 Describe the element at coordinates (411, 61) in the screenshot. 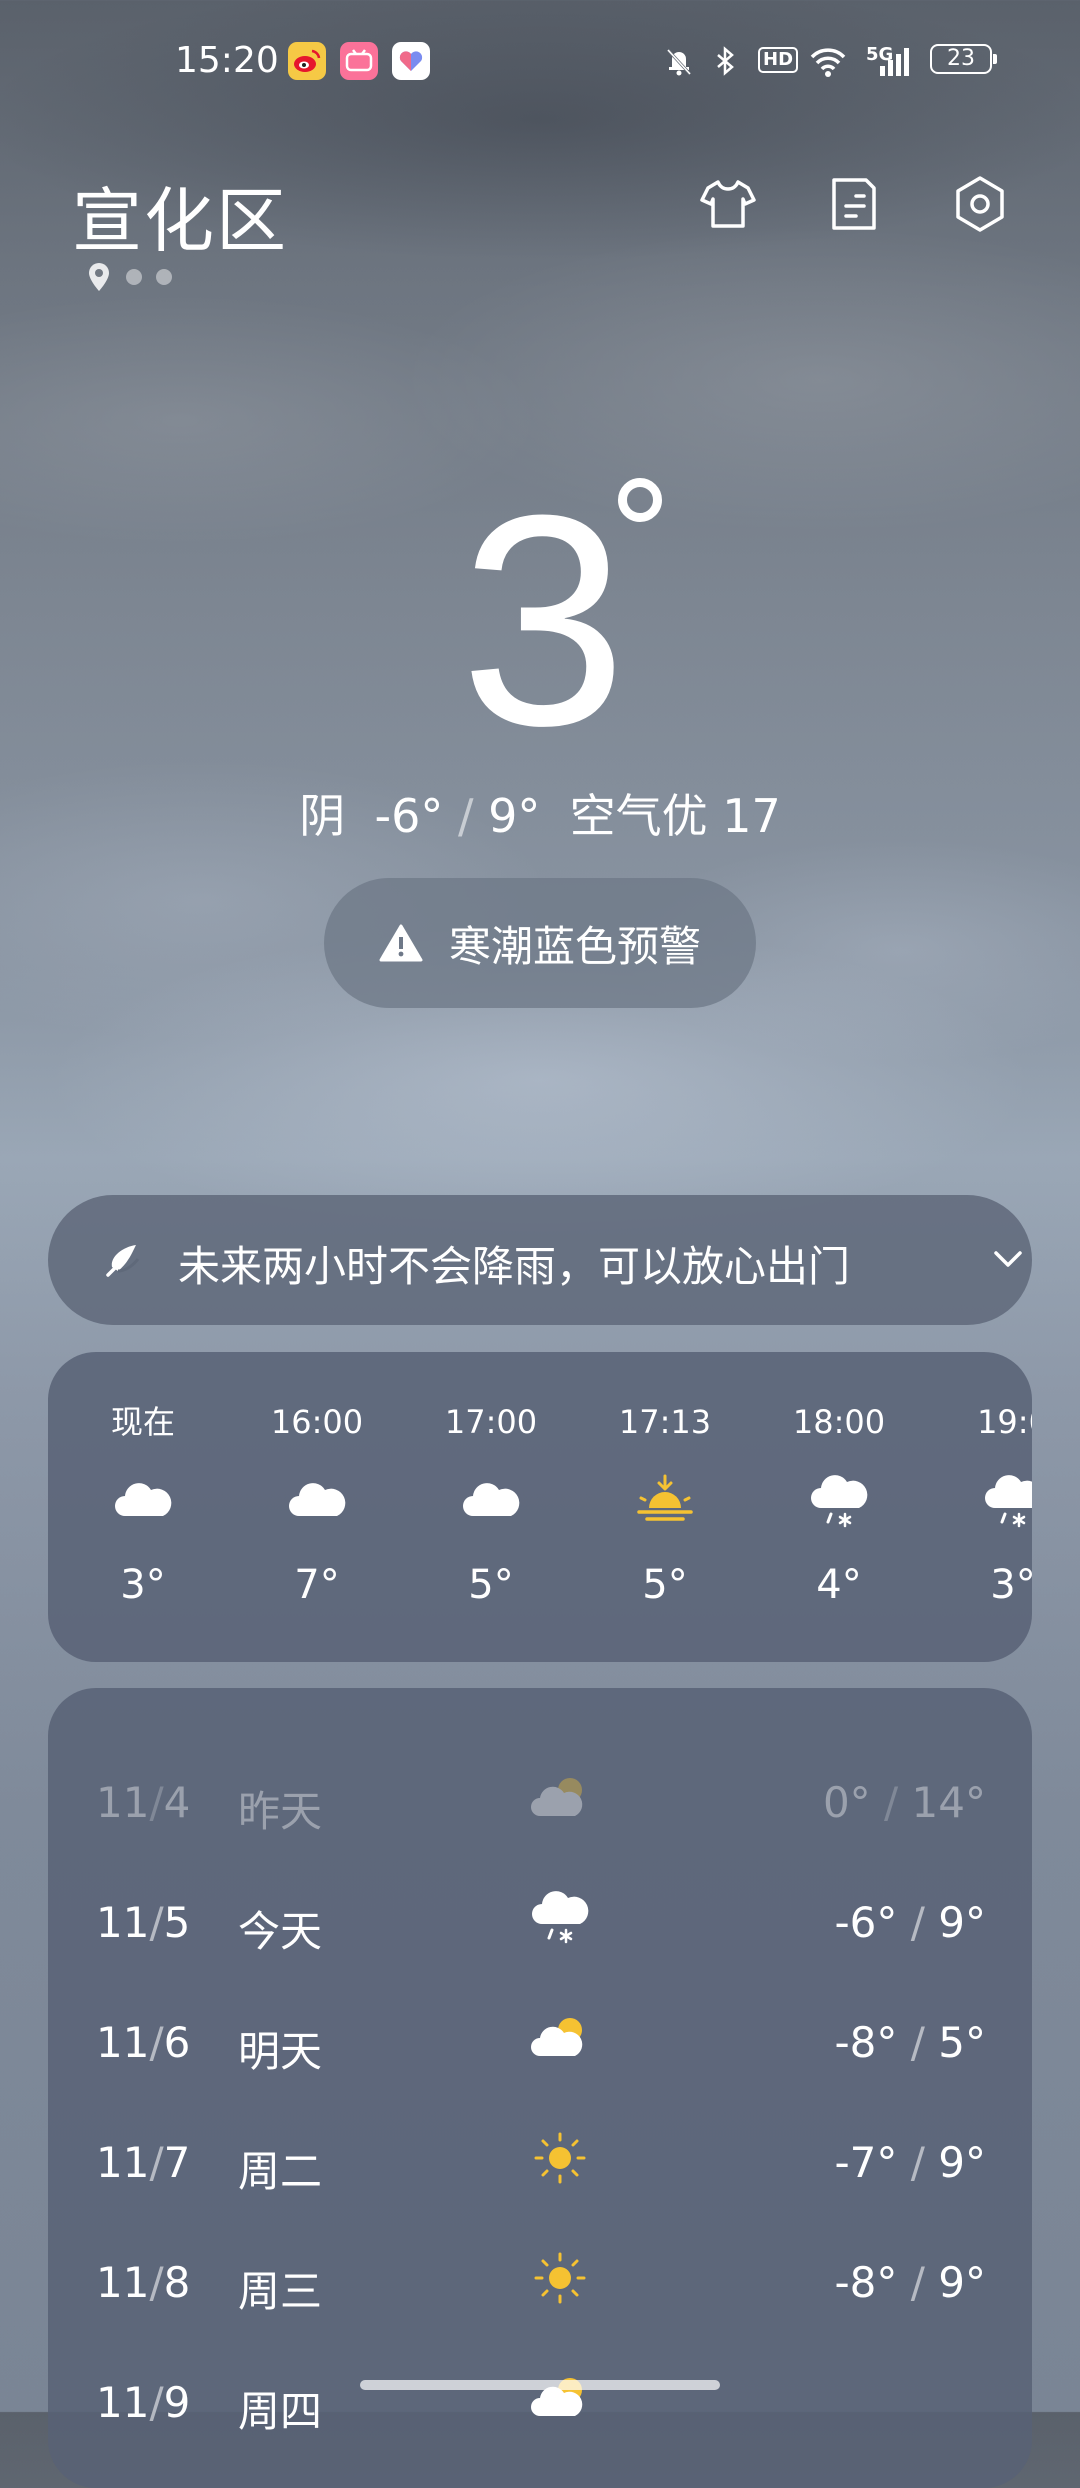

I see `health-app-icon` at that location.